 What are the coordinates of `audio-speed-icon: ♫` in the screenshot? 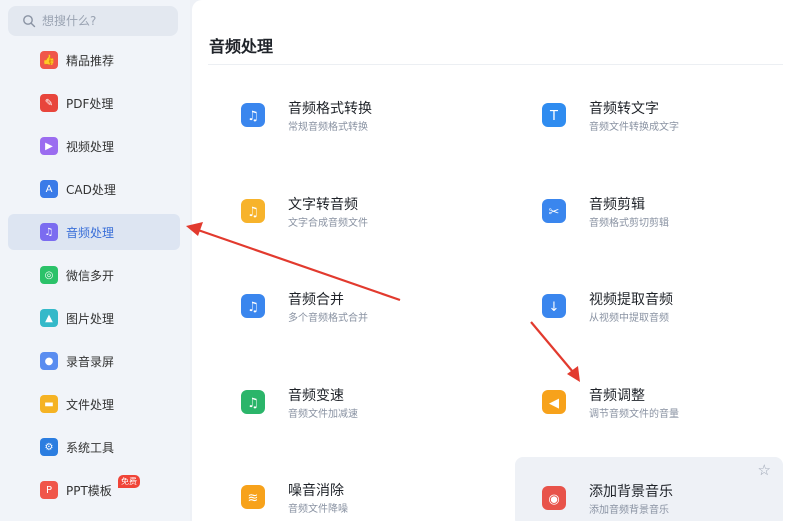 It's located at (253, 402).